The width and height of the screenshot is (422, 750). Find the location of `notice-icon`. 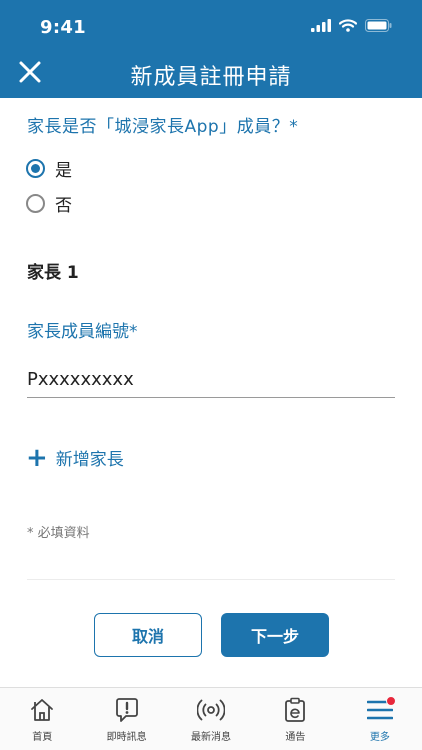

notice-icon is located at coordinates (295, 710).